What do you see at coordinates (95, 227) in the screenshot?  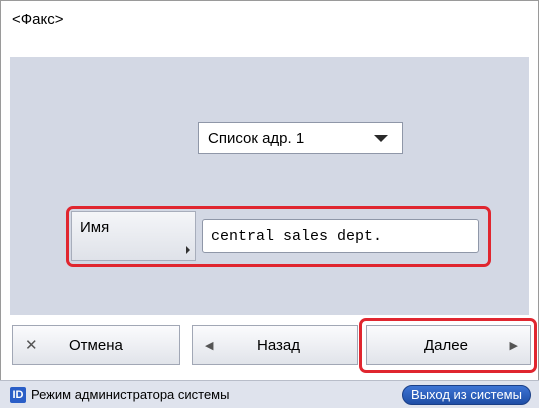 I see `name-button-label: Имя` at bounding box center [95, 227].